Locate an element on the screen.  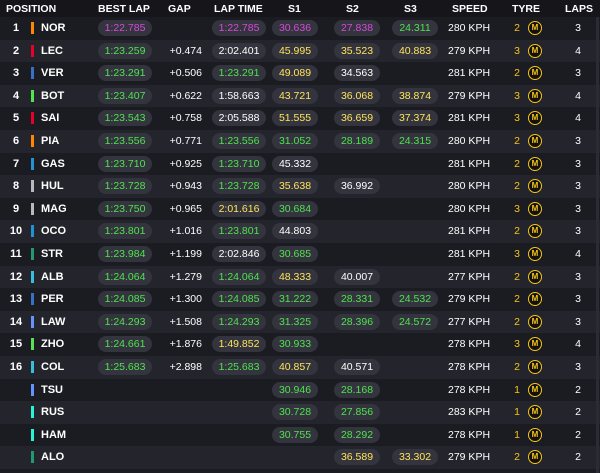
driver-code: ZHO is located at coordinates (52, 344).